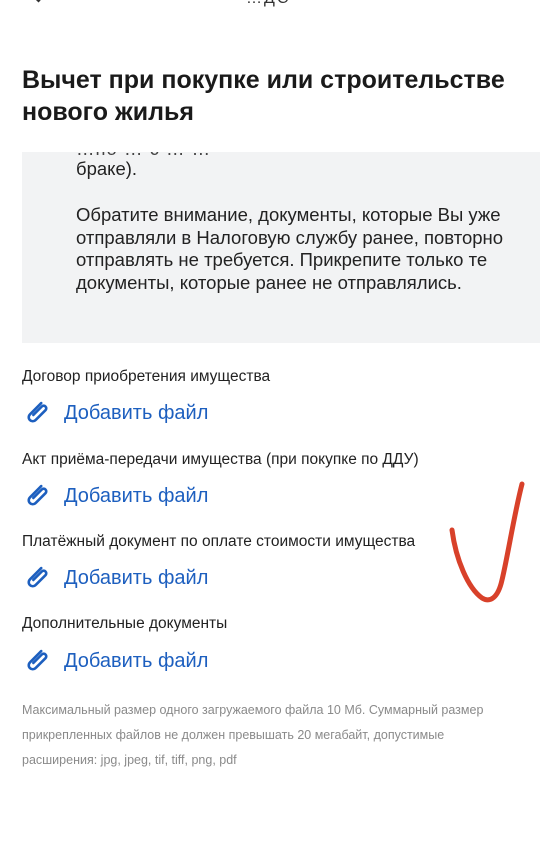 This screenshot has width=540, height=861. I want to click on add-file-button-purchase-contract: Добавить файл, so click(115, 413).